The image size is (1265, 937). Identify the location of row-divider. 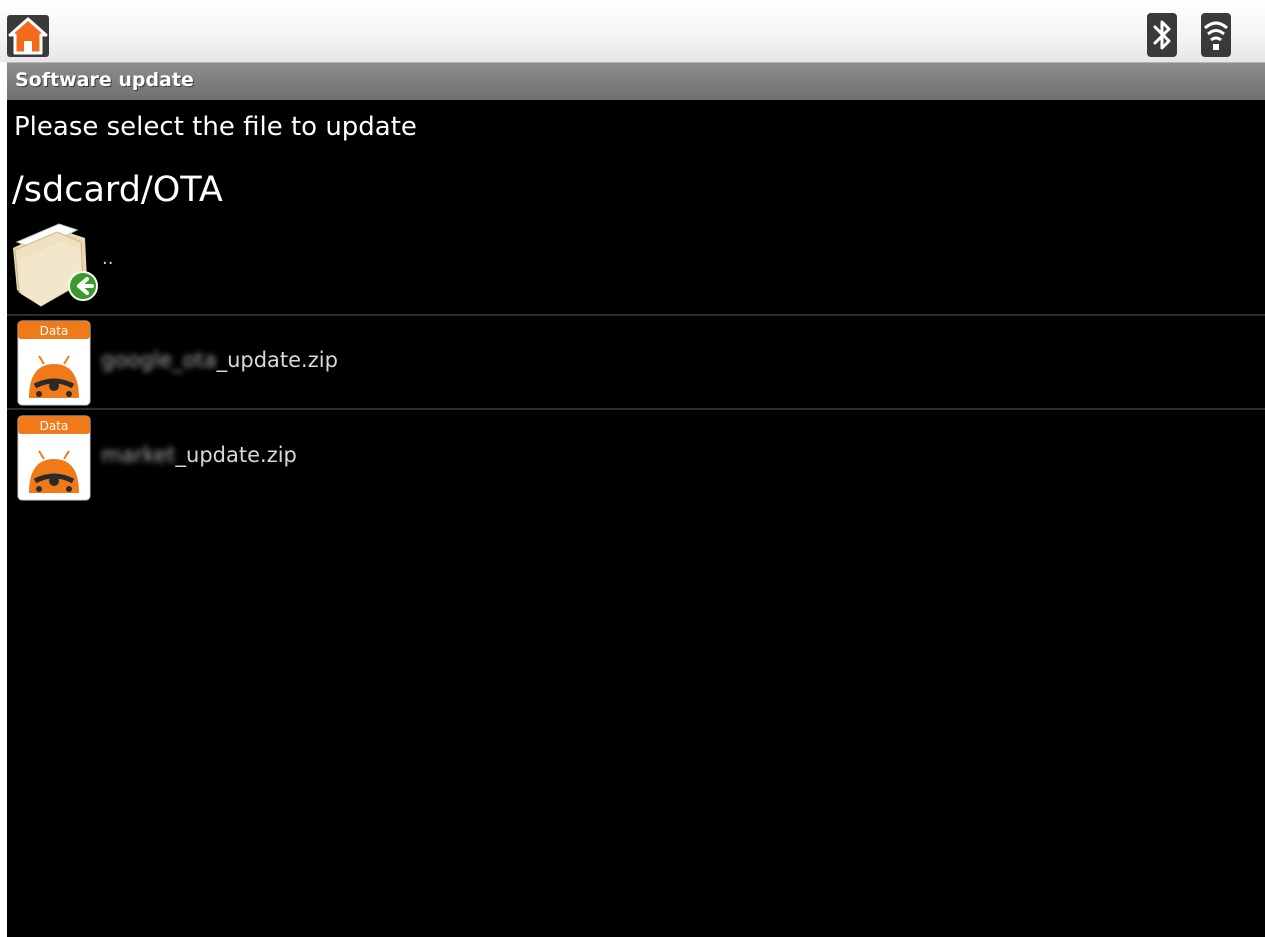
(636, 409).